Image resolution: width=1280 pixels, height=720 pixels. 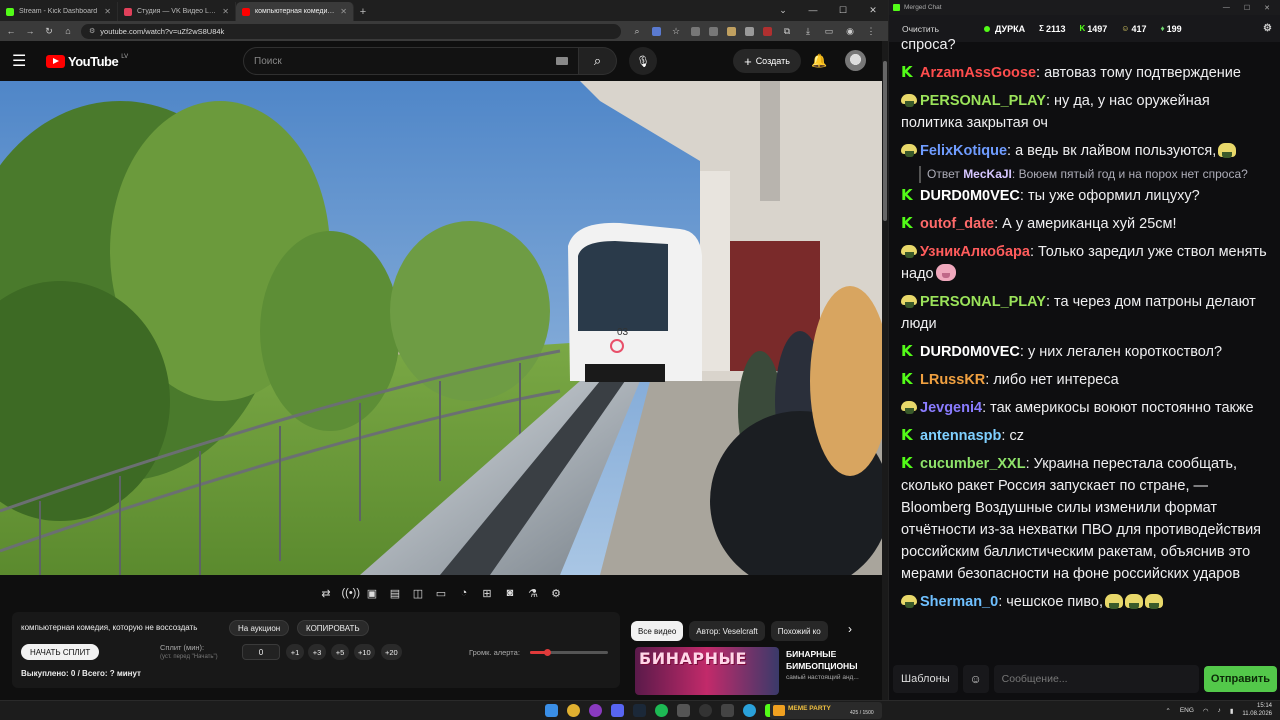 What do you see at coordinates (351, 31) in the screenshot?
I see `address-bar: ⚙ youtube.com/watch?v=uZf2wS8U84k` at bounding box center [351, 31].